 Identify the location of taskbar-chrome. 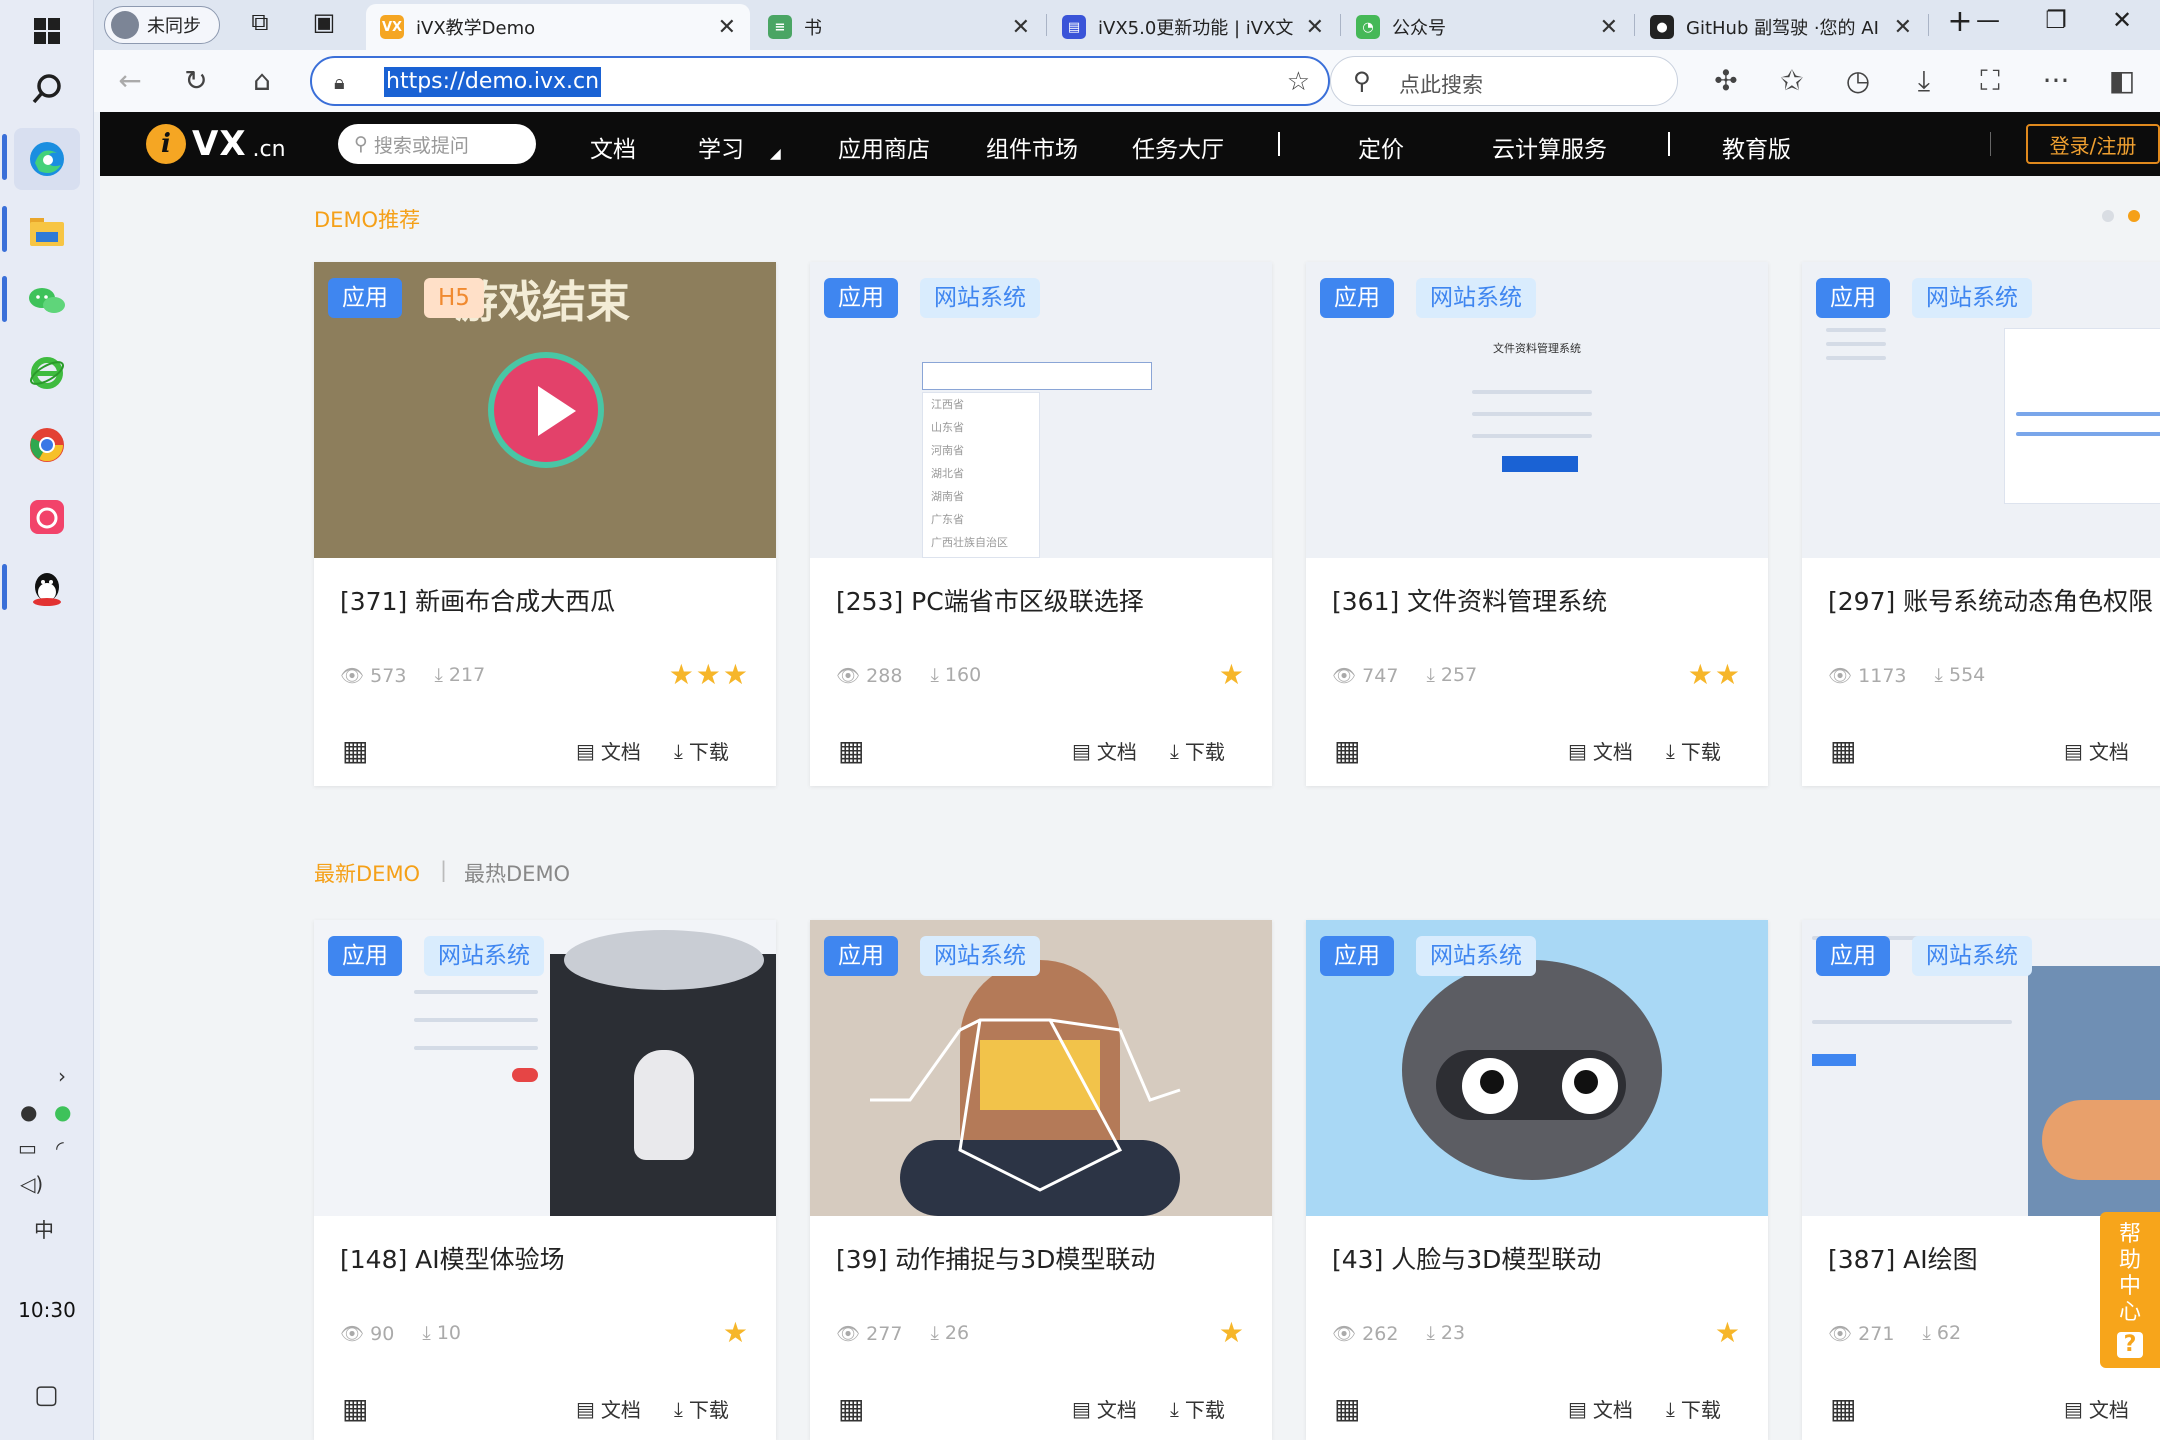
(47, 445).